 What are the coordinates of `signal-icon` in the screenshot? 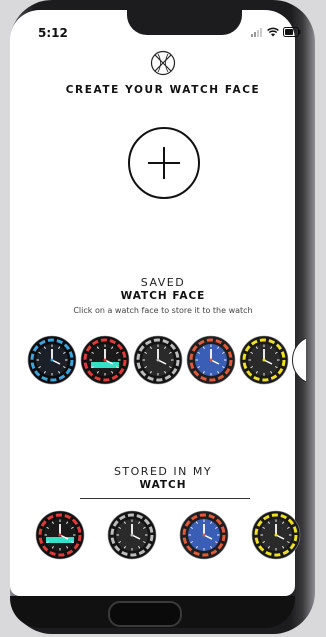 It's located at (256, 32).